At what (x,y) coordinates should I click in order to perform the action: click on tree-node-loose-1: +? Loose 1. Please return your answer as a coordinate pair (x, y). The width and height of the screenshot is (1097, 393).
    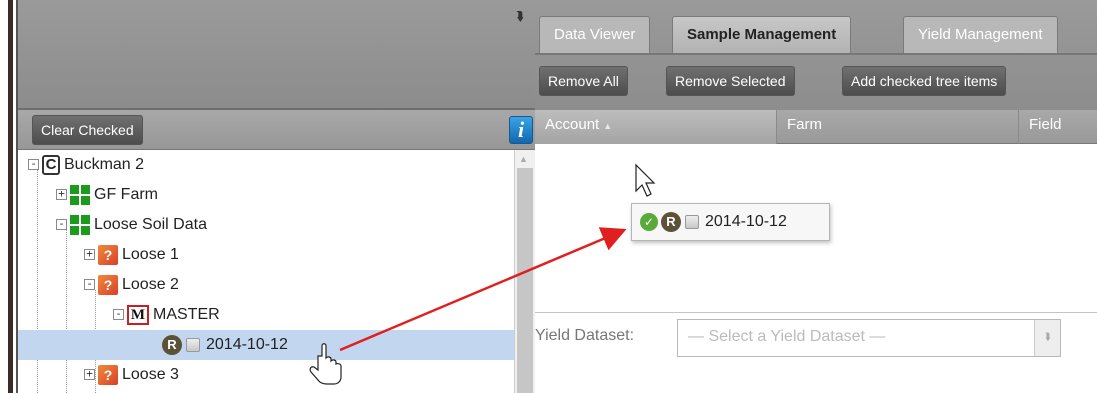
    Looking at the image, I should click on (131, 255).